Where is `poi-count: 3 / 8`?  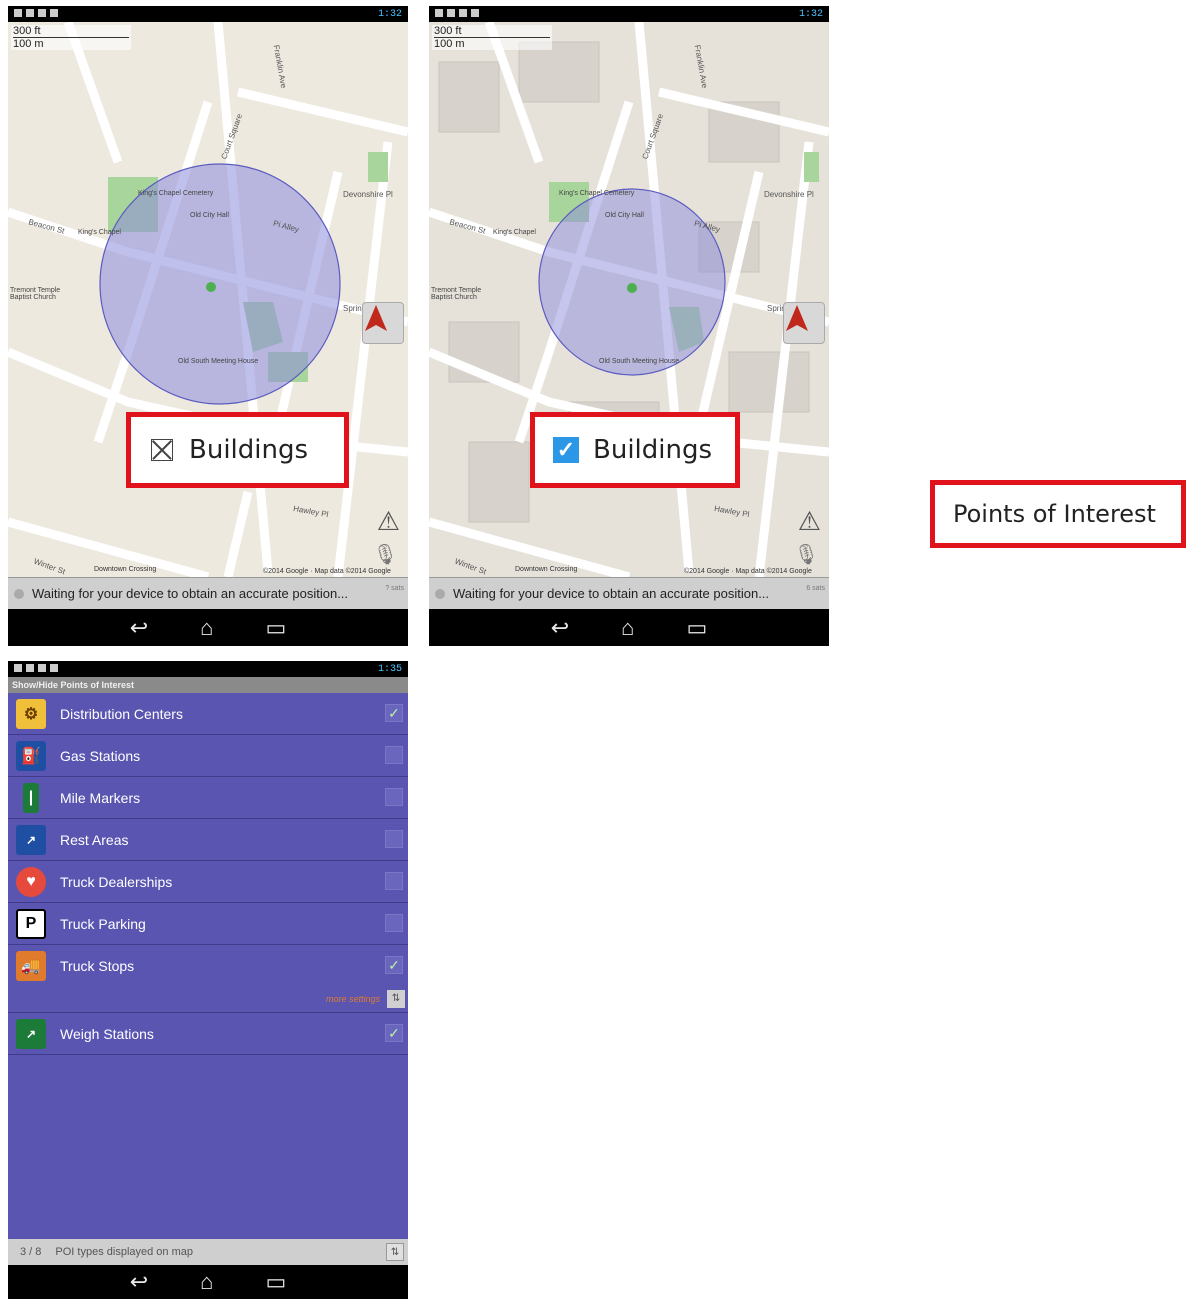 poi-count: 3 / 8 is located at coordinates (31, 1252).